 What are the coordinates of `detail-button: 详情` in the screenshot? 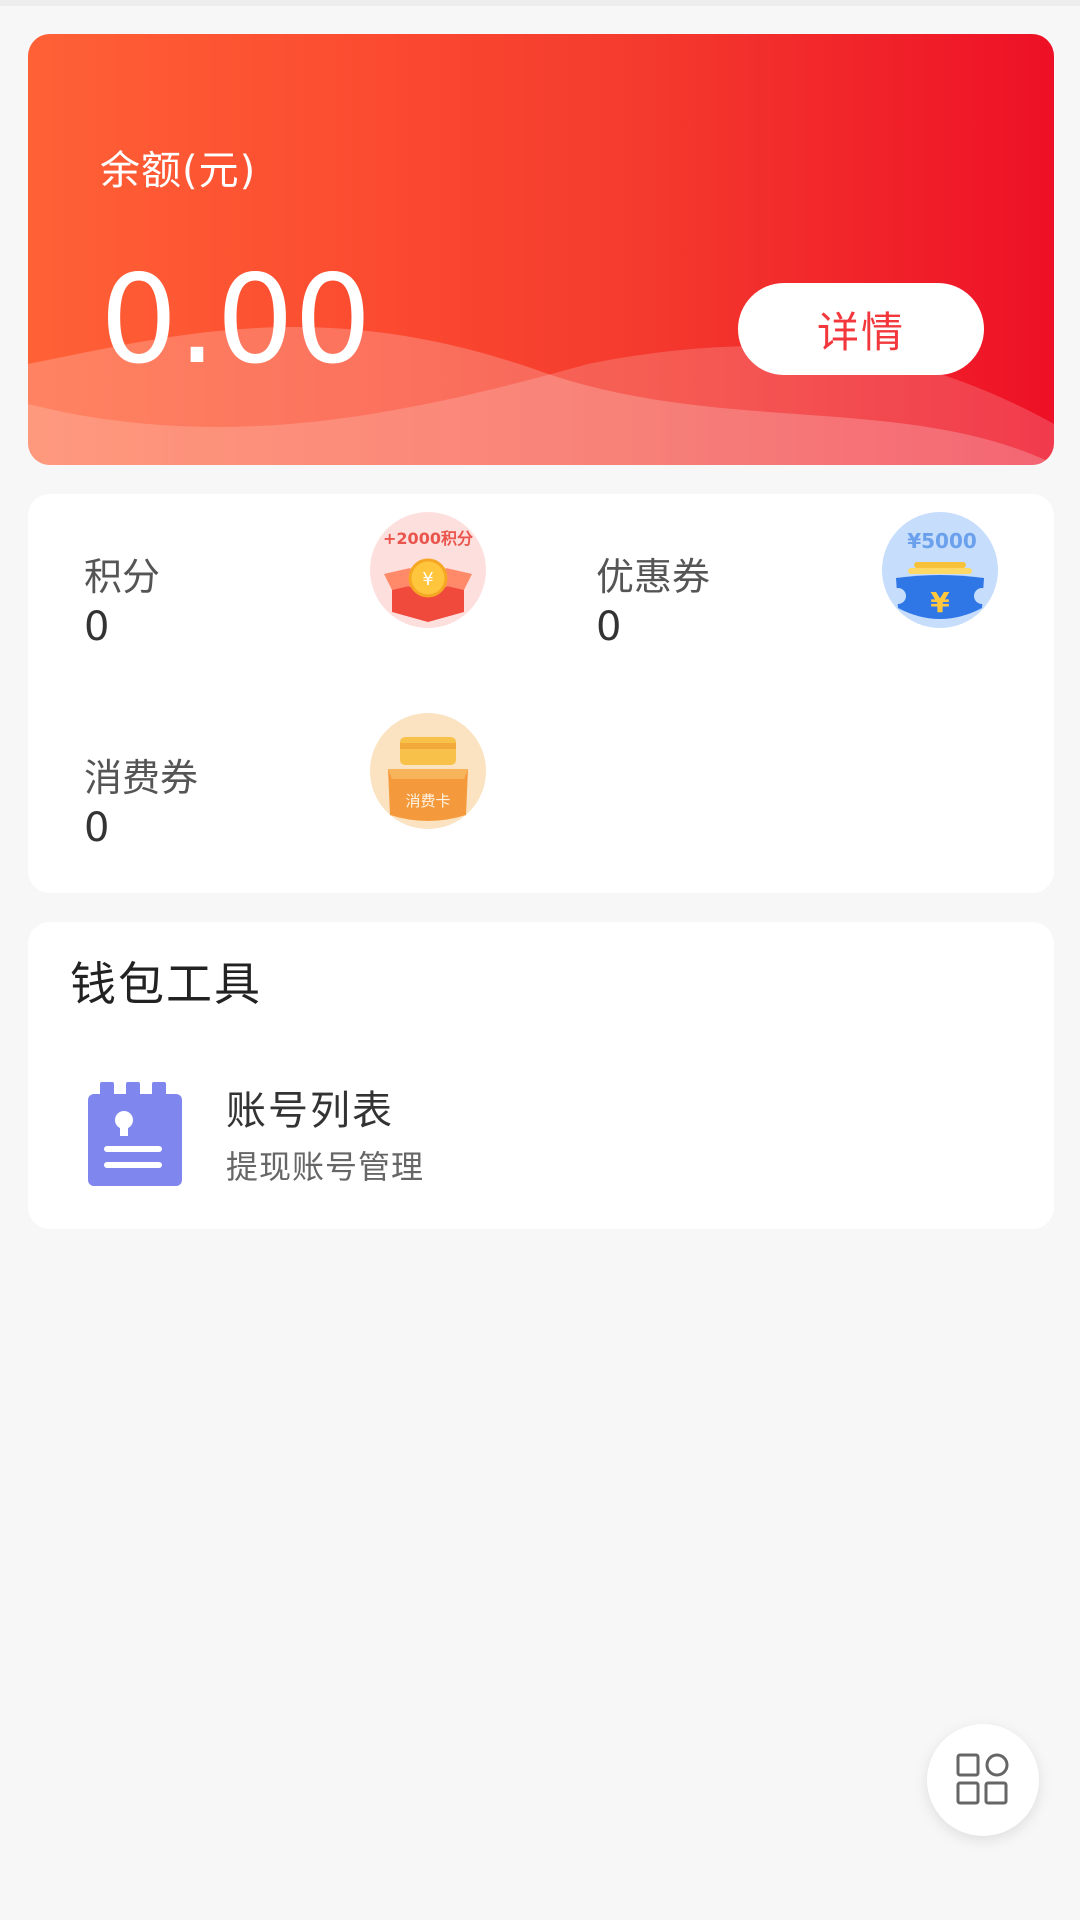 It's located at (861, 329).